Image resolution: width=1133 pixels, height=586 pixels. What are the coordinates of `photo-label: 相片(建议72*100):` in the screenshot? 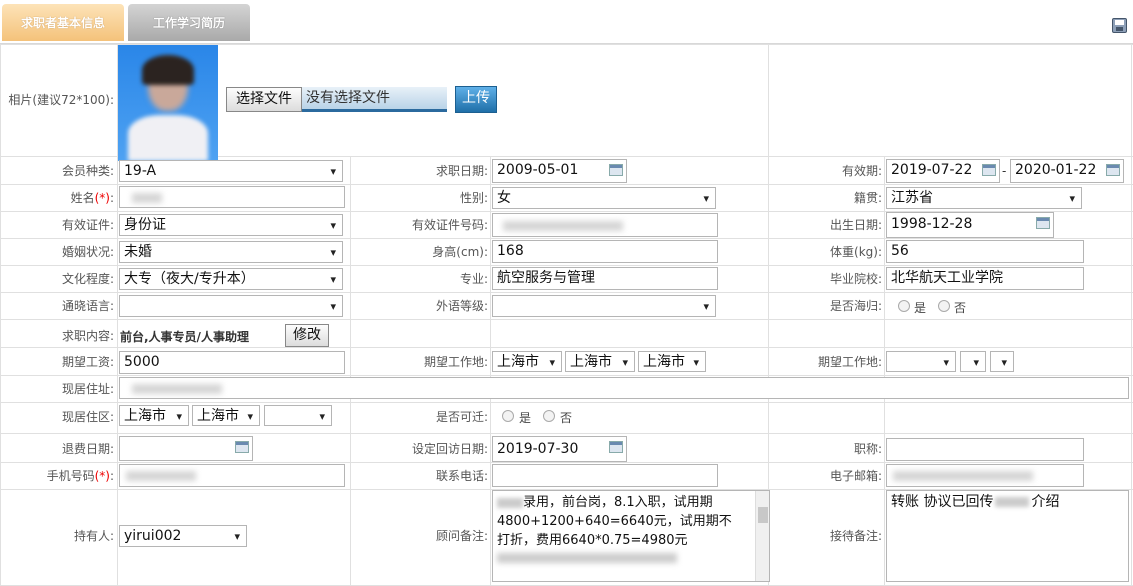 It's located at (61, 100).